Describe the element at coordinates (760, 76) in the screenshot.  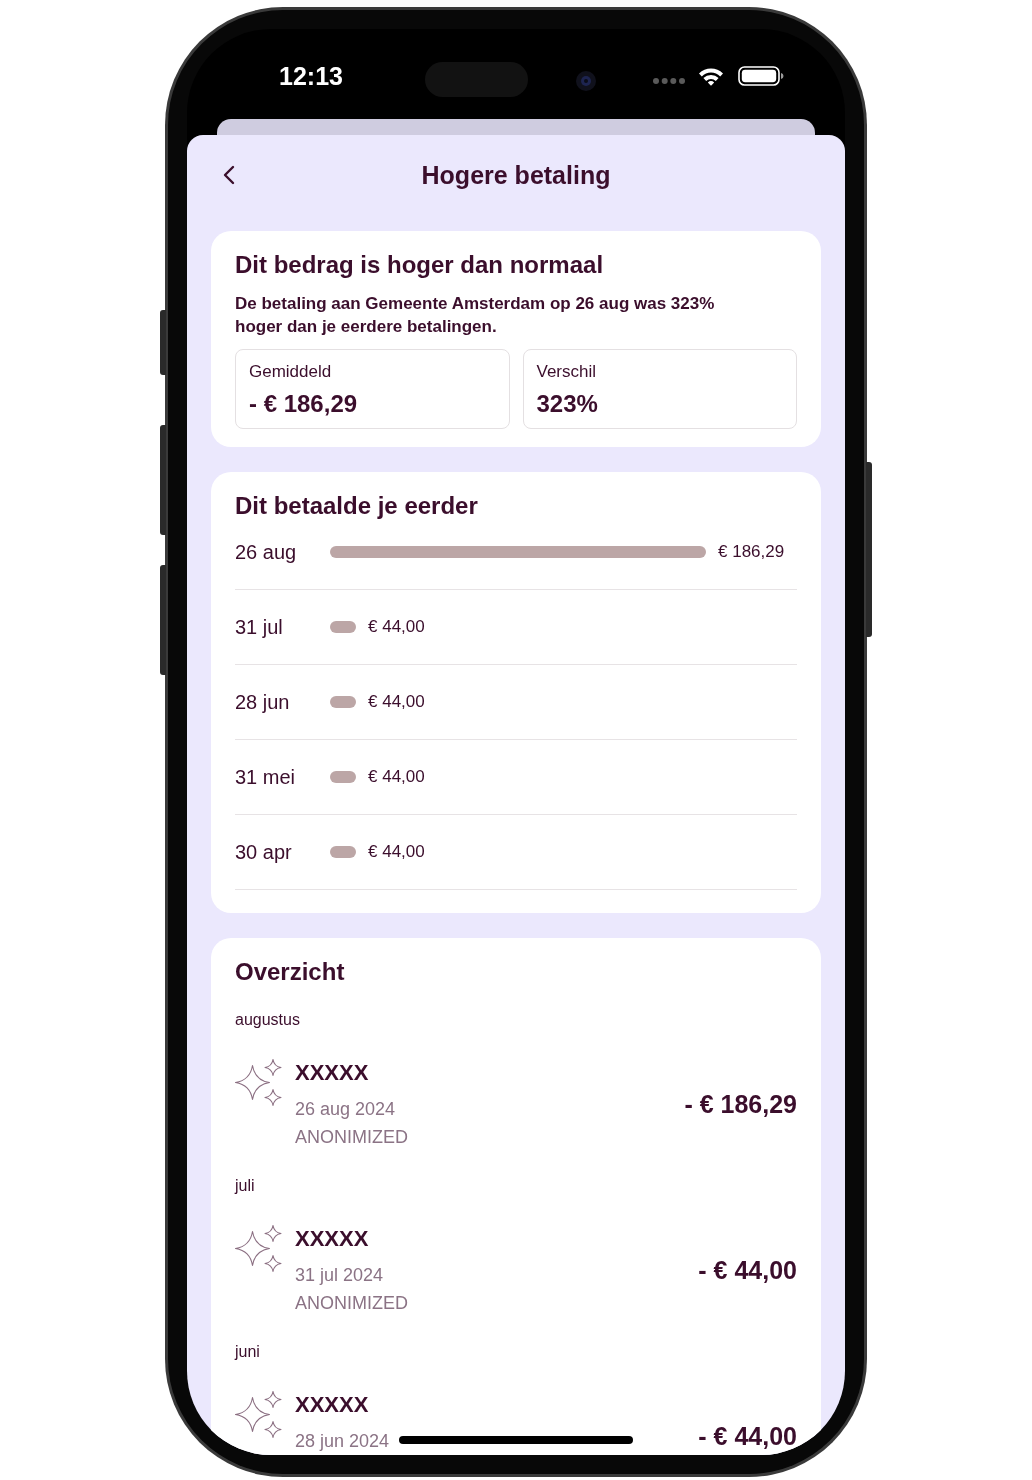
I see `battery-icon` at that location.